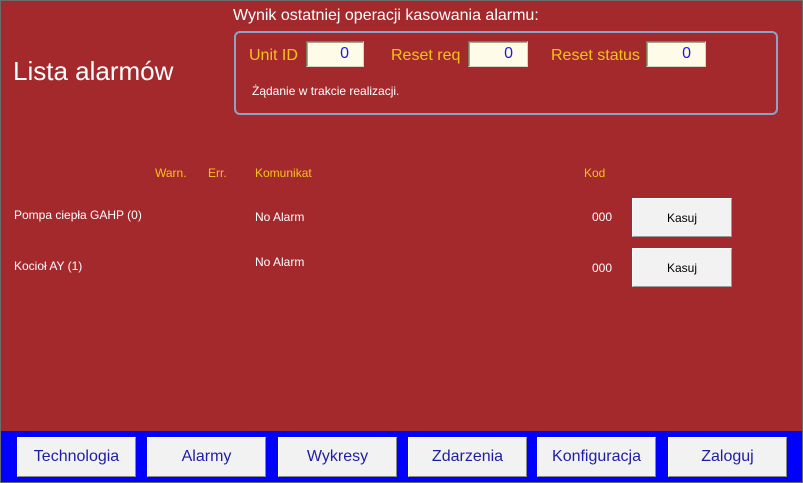  Describe the element at coordinates (217, 173) in the screenshot. I see `col-header-err: Err.` at that location.